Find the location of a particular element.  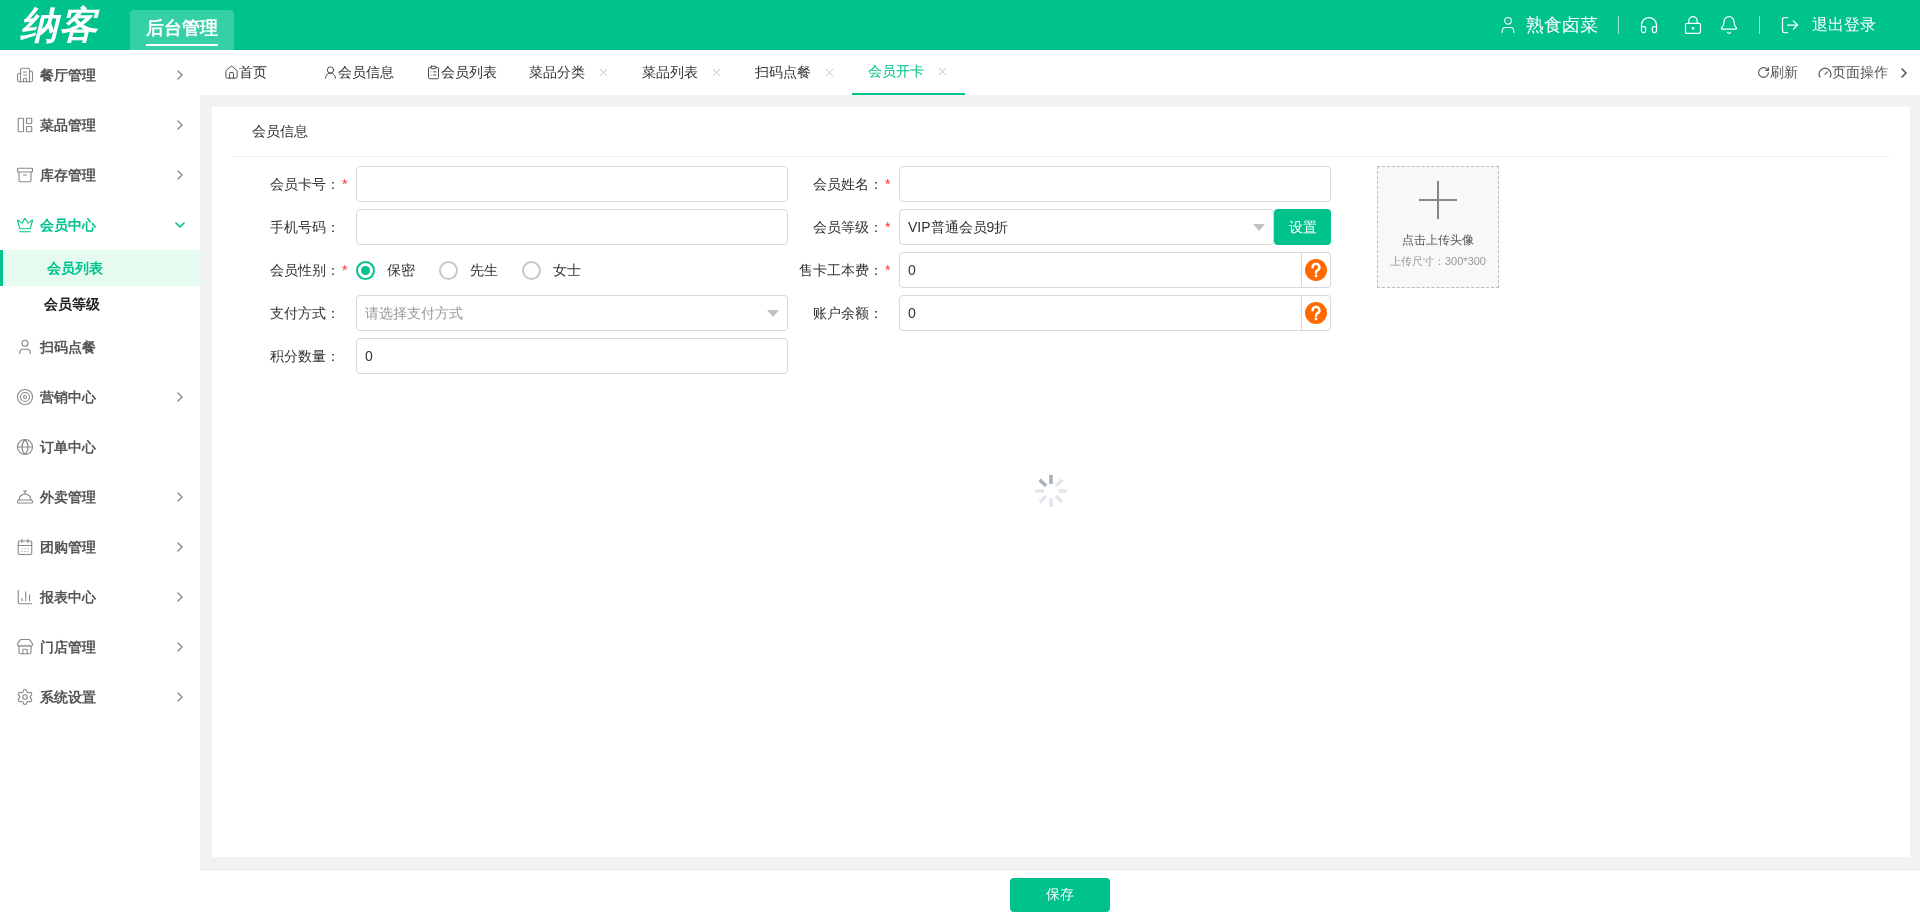

sidebar-item: 菜品管理 is located at coordinates (100, 125).